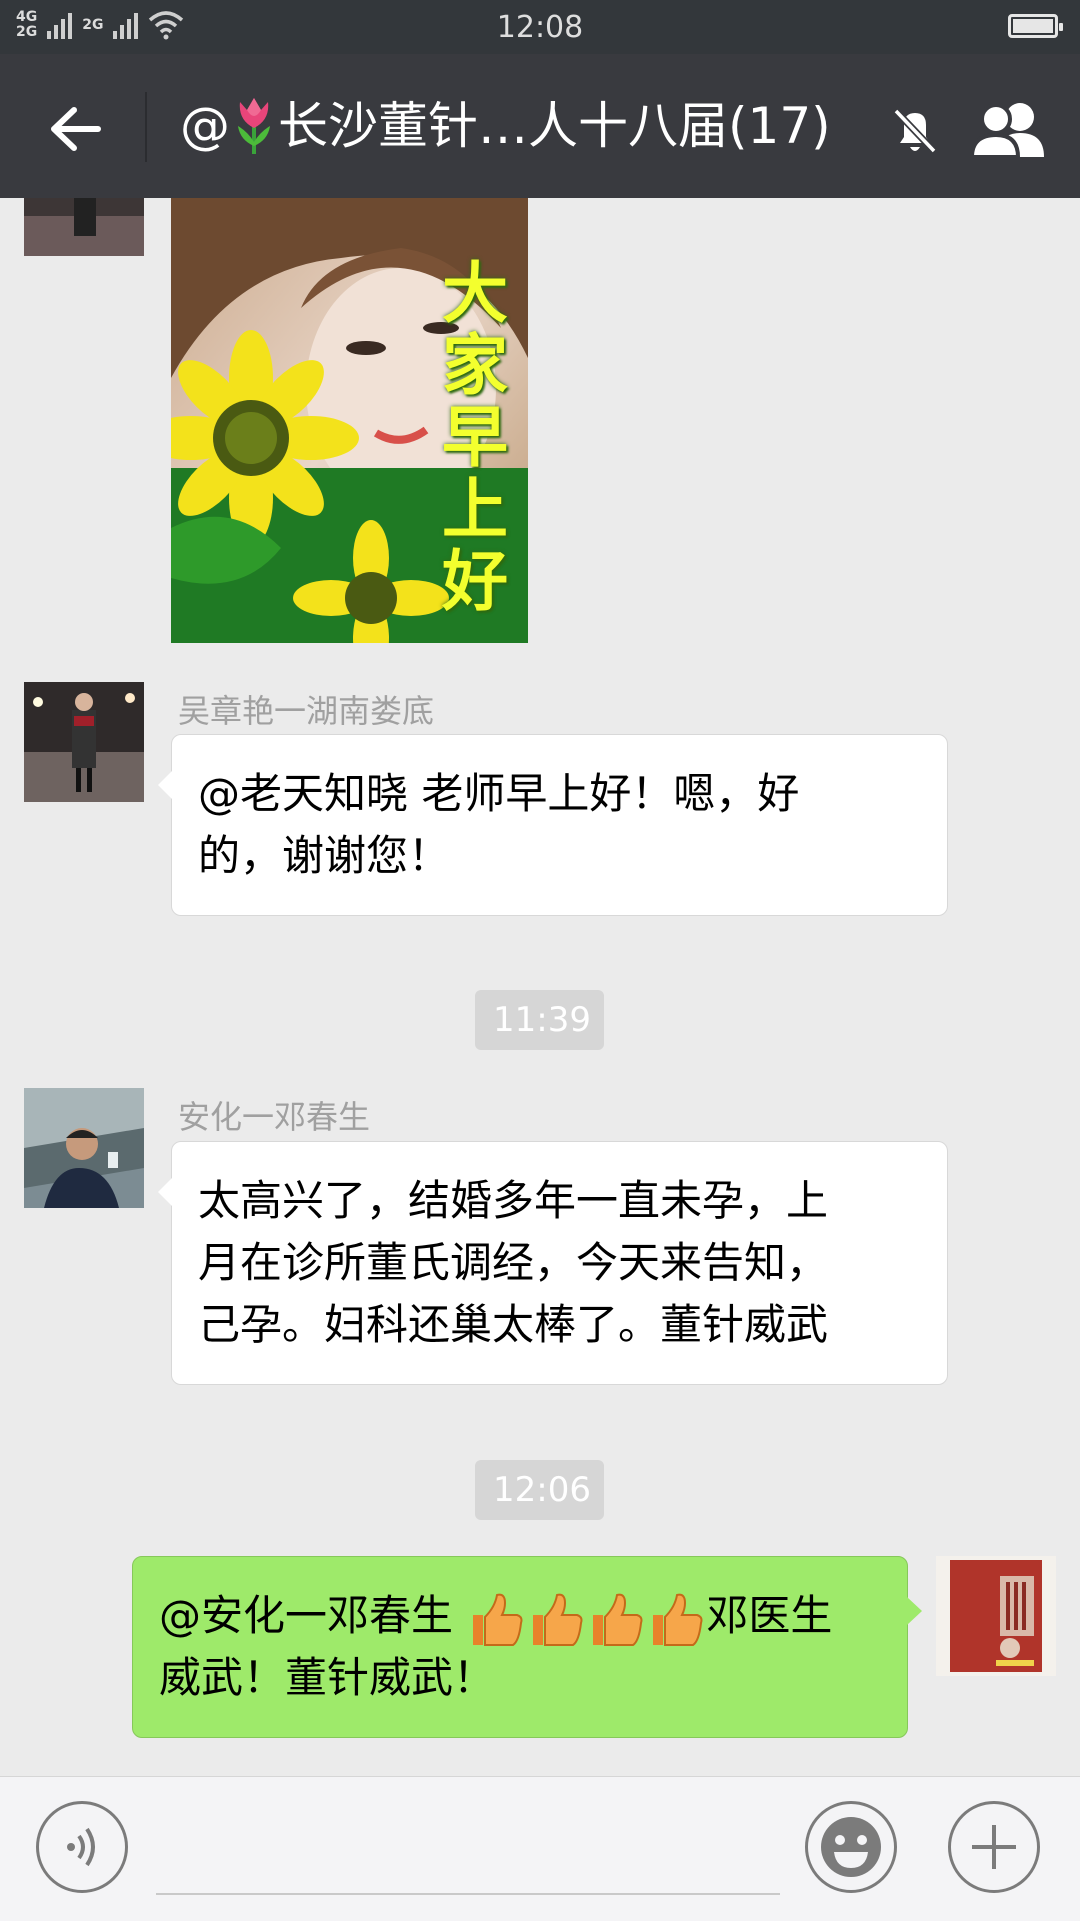  I want to click on plus-button, so click(994, 1847).